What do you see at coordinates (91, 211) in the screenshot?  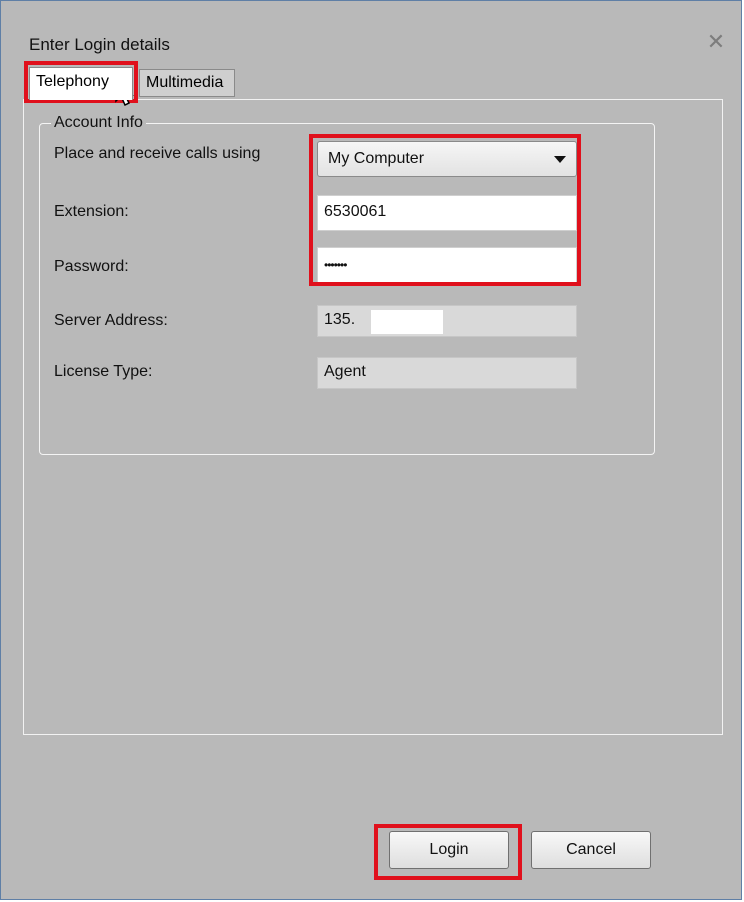 I see `extension-label: Extension:` at bounding box center [91, 211].